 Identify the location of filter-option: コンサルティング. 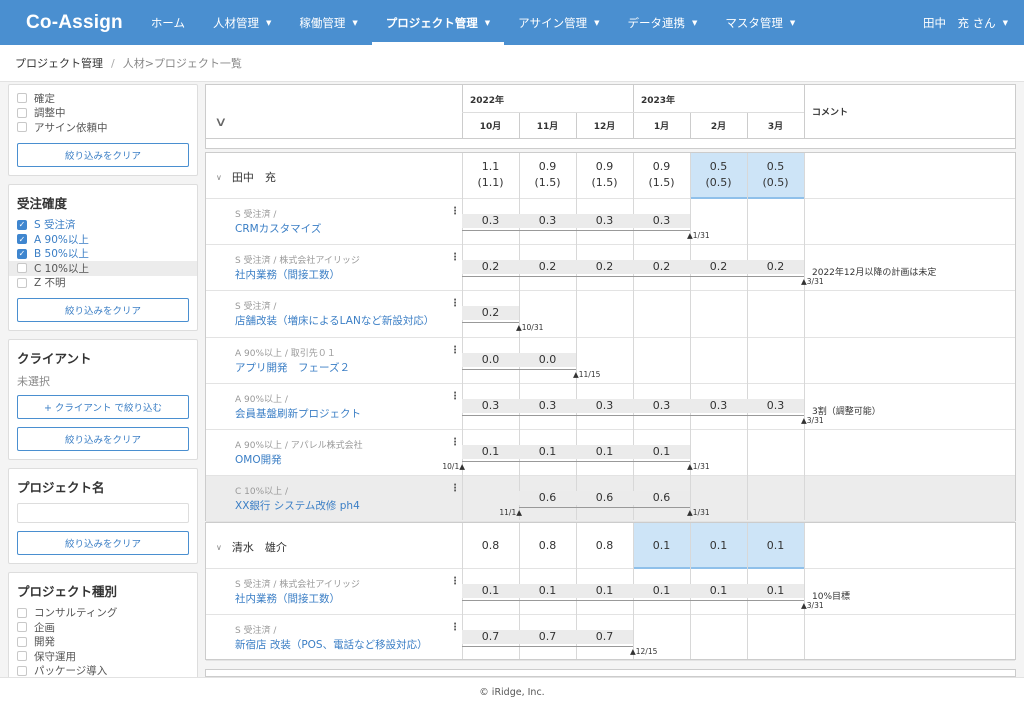
(103, 613).